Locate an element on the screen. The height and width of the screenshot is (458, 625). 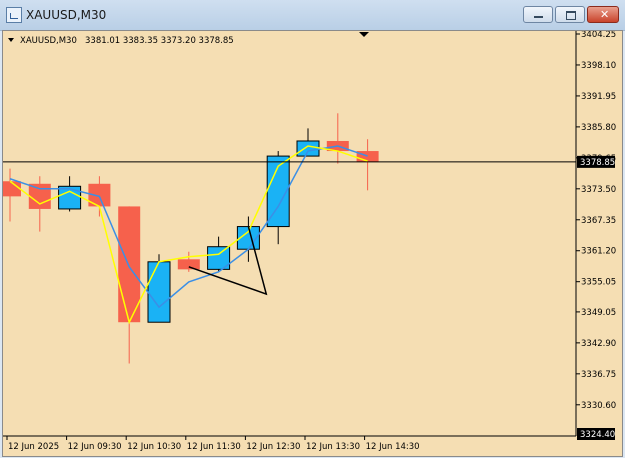
chart-window-icon is located at coordinates (14, 15).